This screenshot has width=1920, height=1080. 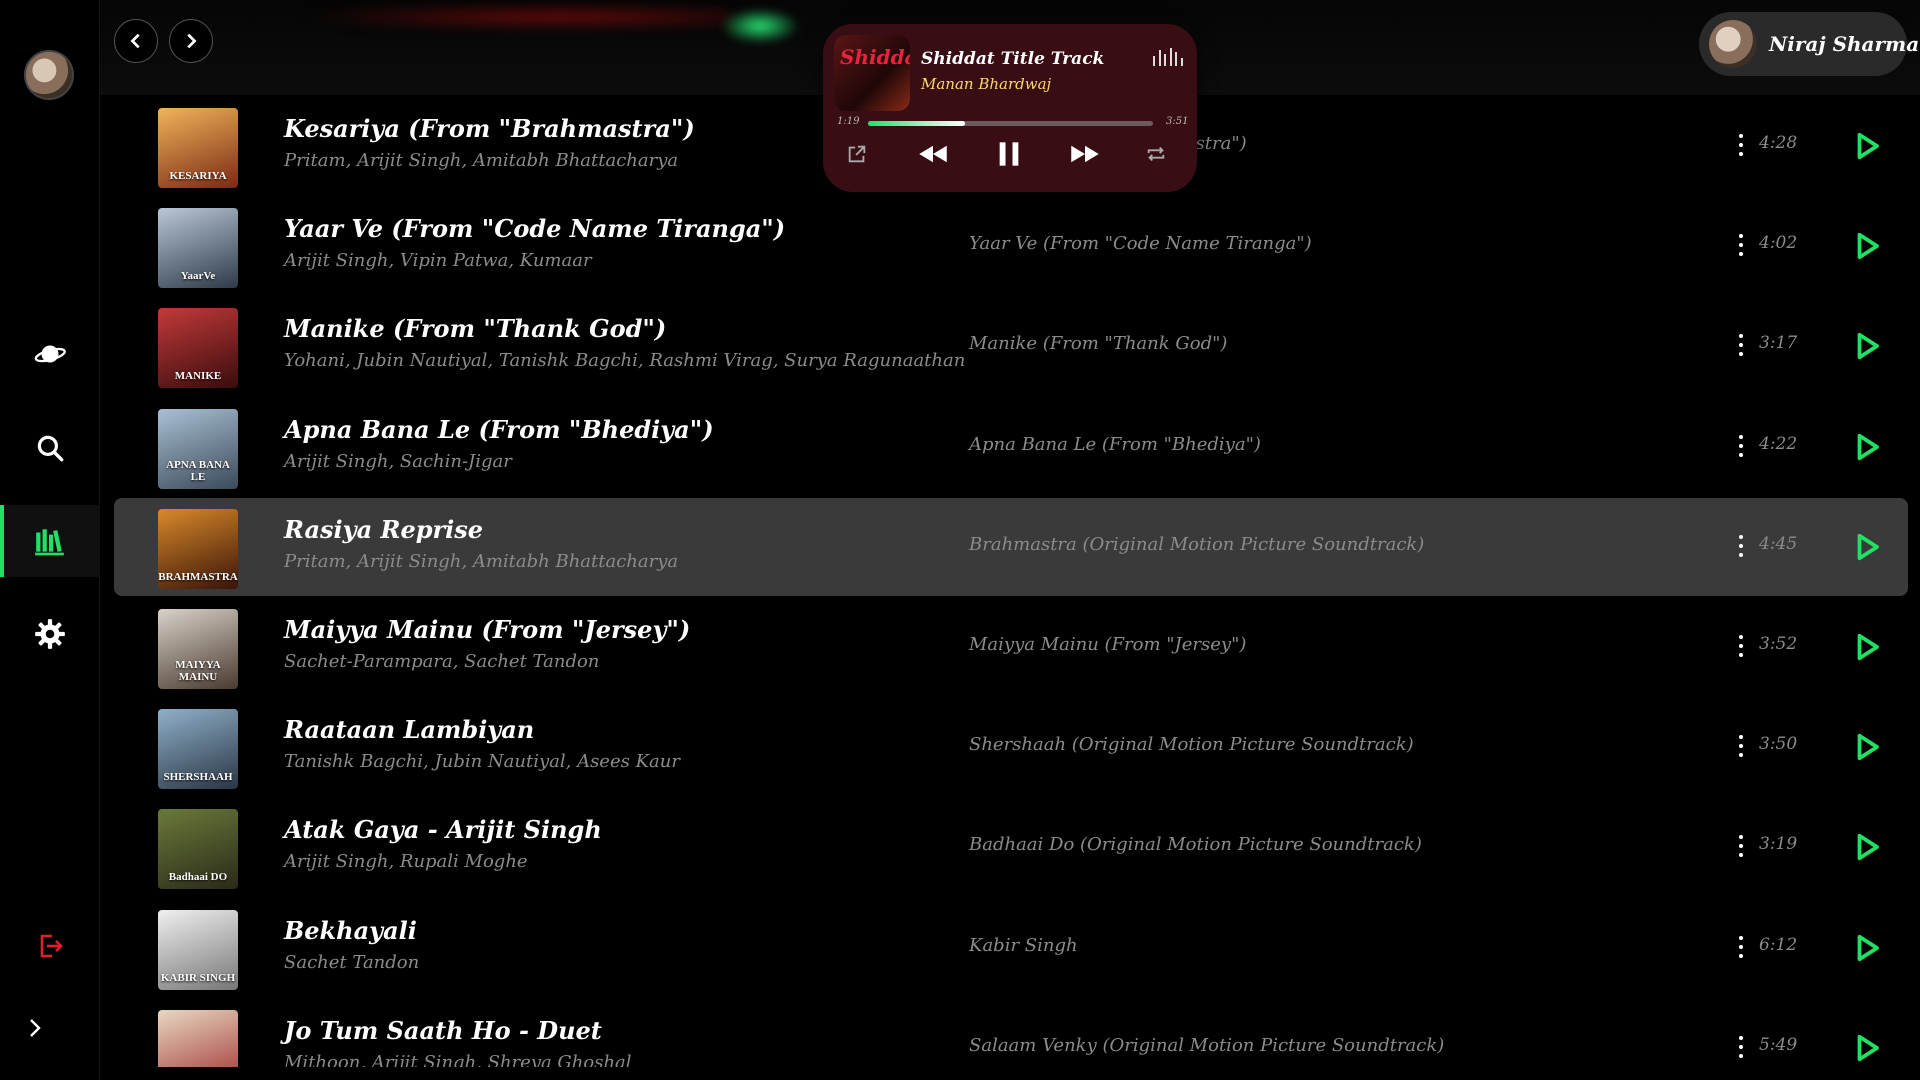 What do you see at coordinates (986, 84) in the screenshot?
I see `now-playing-artist: Manan Bhardwaj` at bounding box center [986, 84].